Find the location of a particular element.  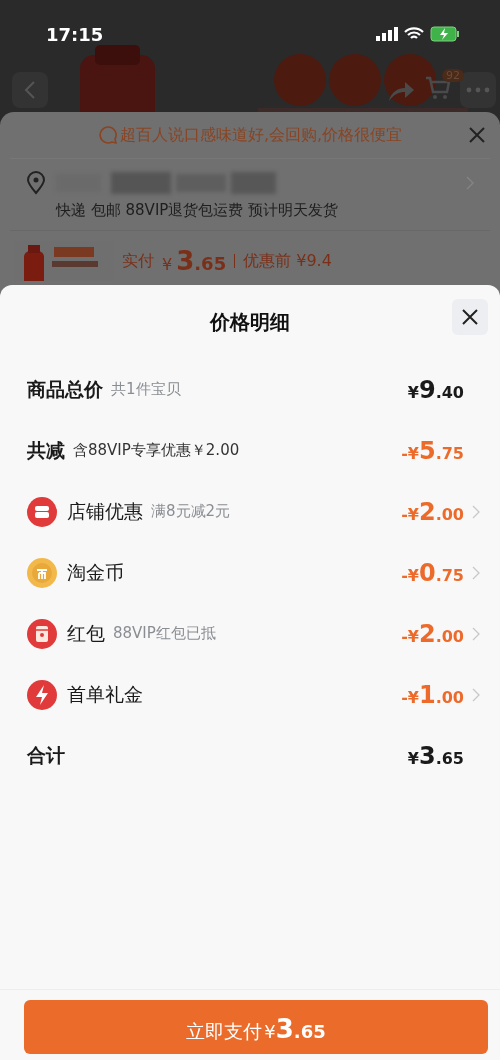

row-note: 满8元减2元 is located at coordinates (191, 511).